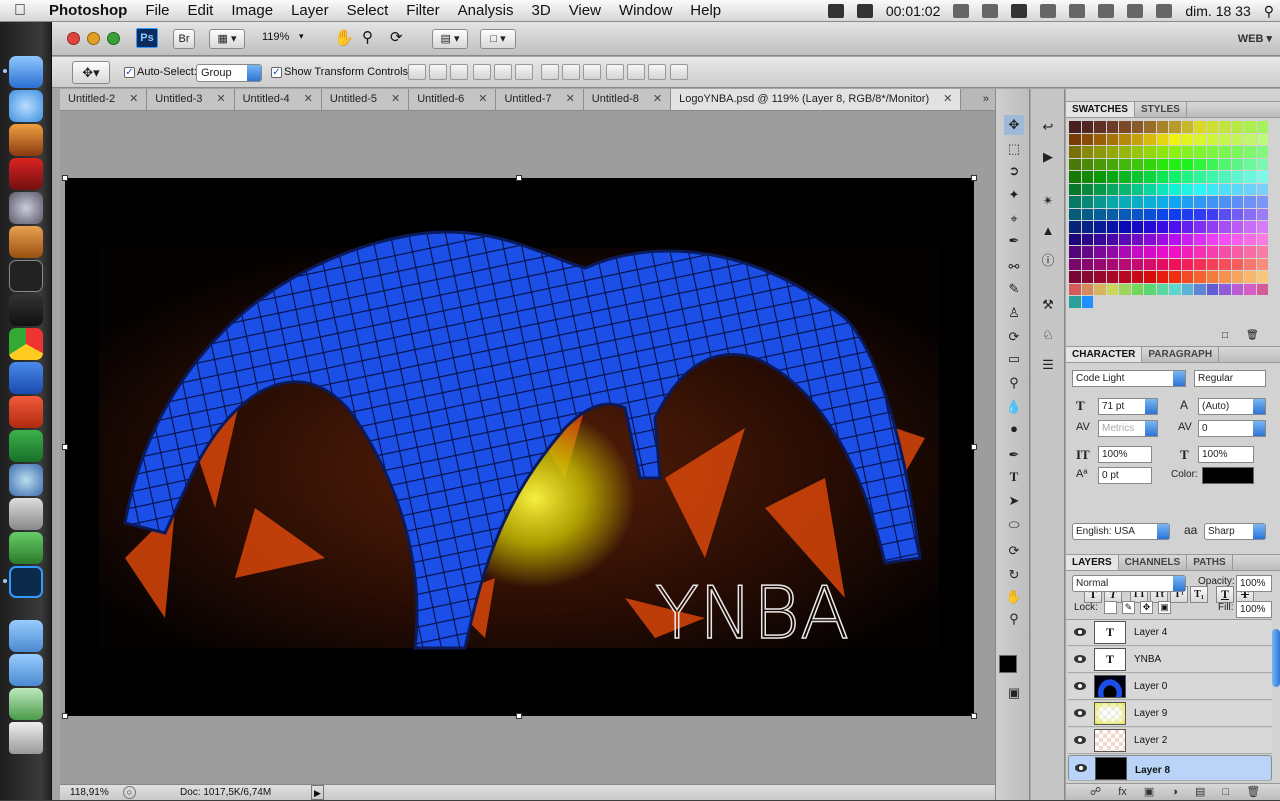  I want to click on tab-styles: STYLES, so click(1161, 109).